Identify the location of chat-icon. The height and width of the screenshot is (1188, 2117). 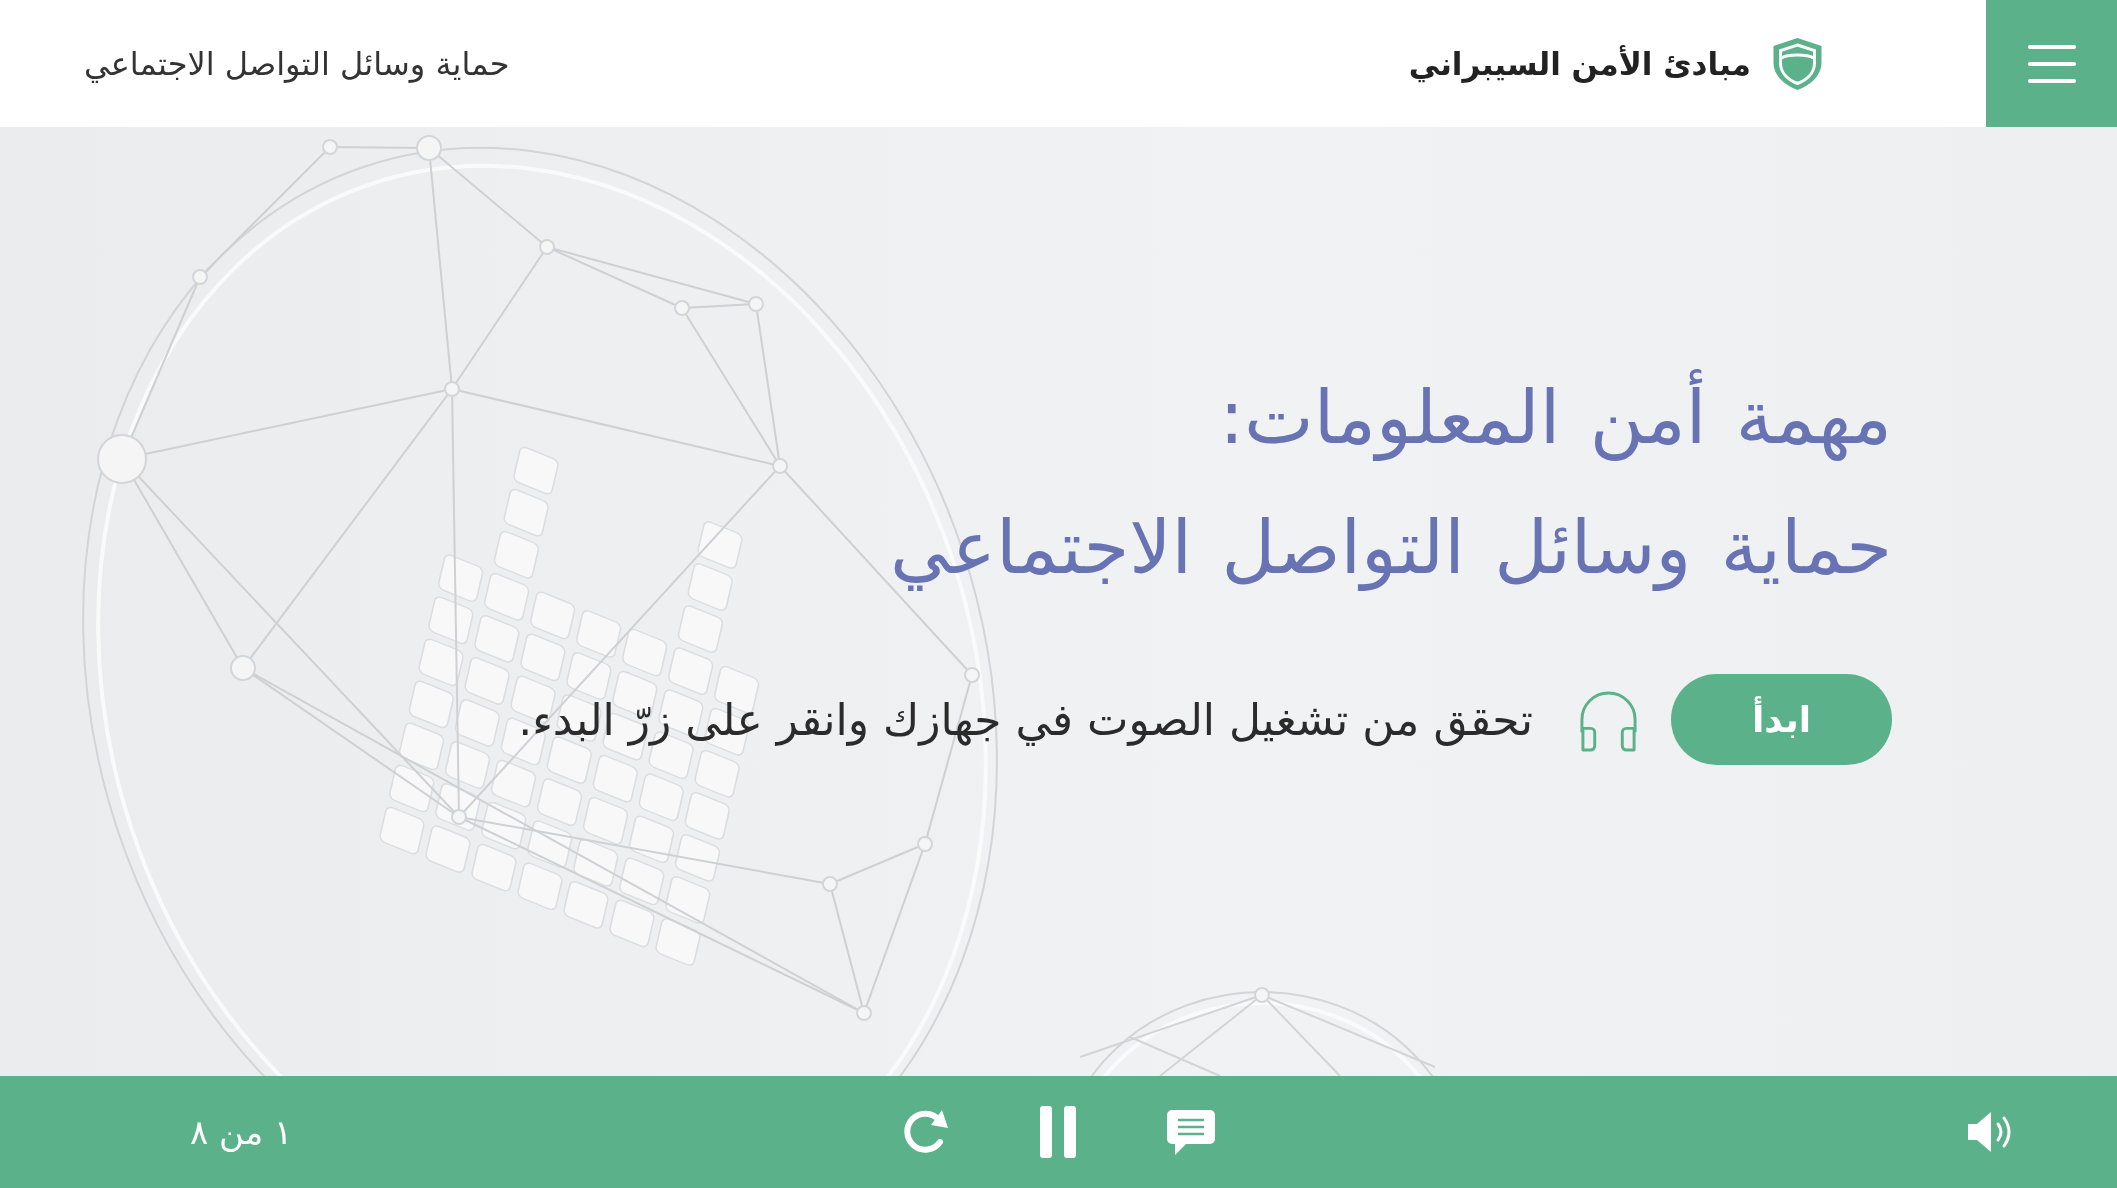
(1190, 1132).